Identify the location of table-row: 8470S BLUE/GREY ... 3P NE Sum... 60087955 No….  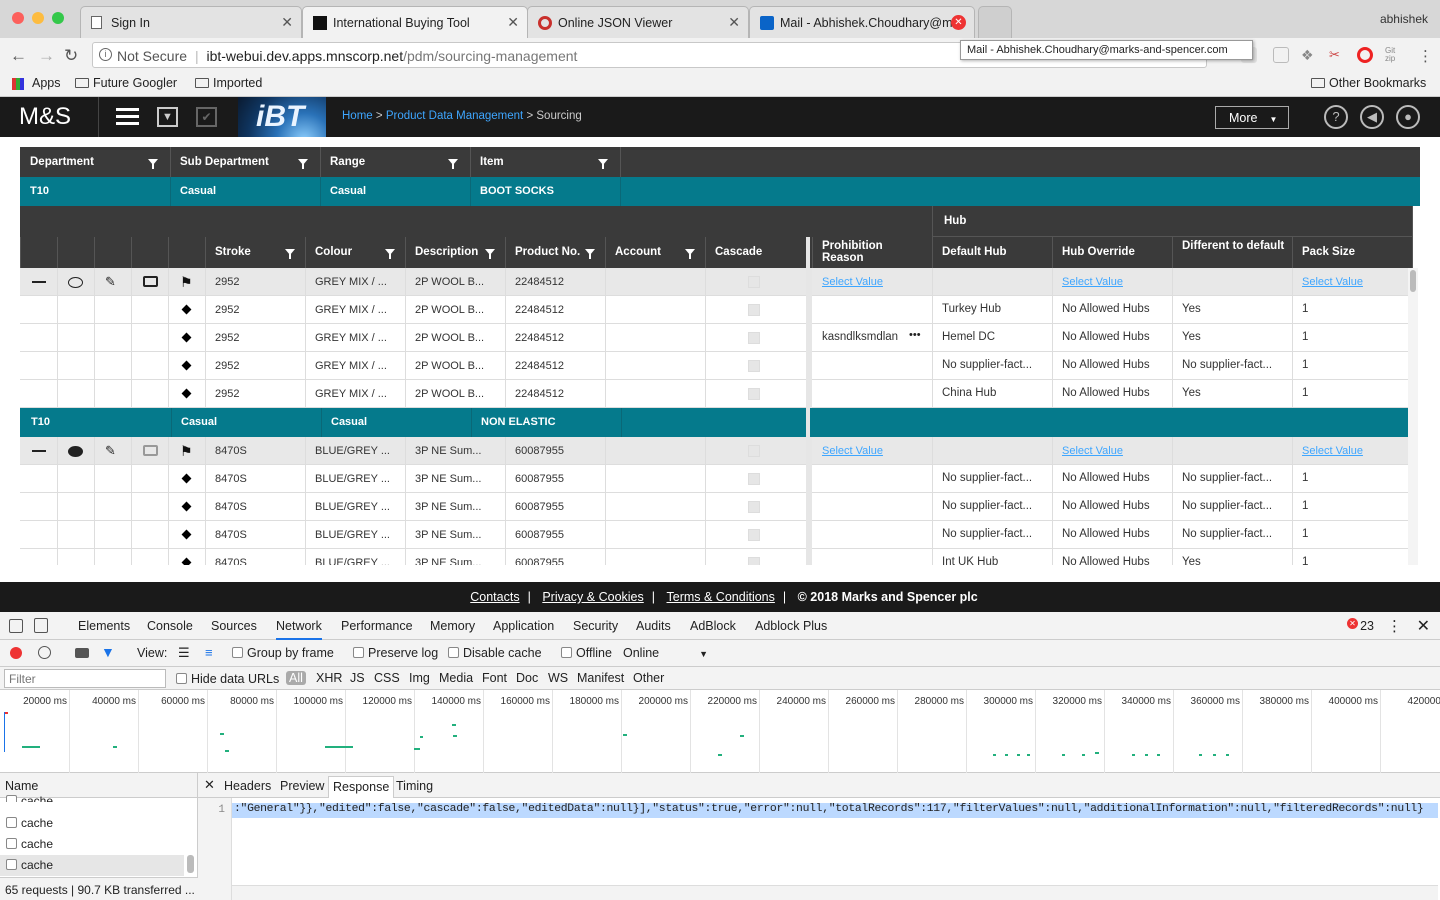
(714, 479).